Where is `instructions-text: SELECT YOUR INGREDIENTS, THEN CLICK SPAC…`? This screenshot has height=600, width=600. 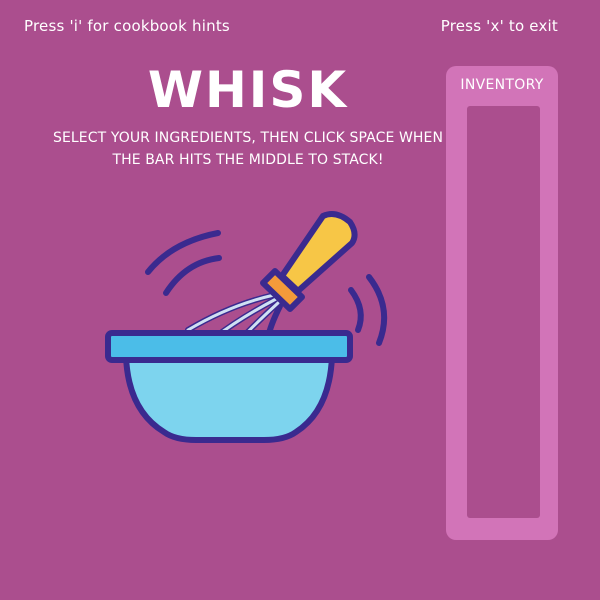 instructions-text: SELECT YOUR INGREDIENTS, THEN CLICK SPAC… is located at coordinates (248, 149).